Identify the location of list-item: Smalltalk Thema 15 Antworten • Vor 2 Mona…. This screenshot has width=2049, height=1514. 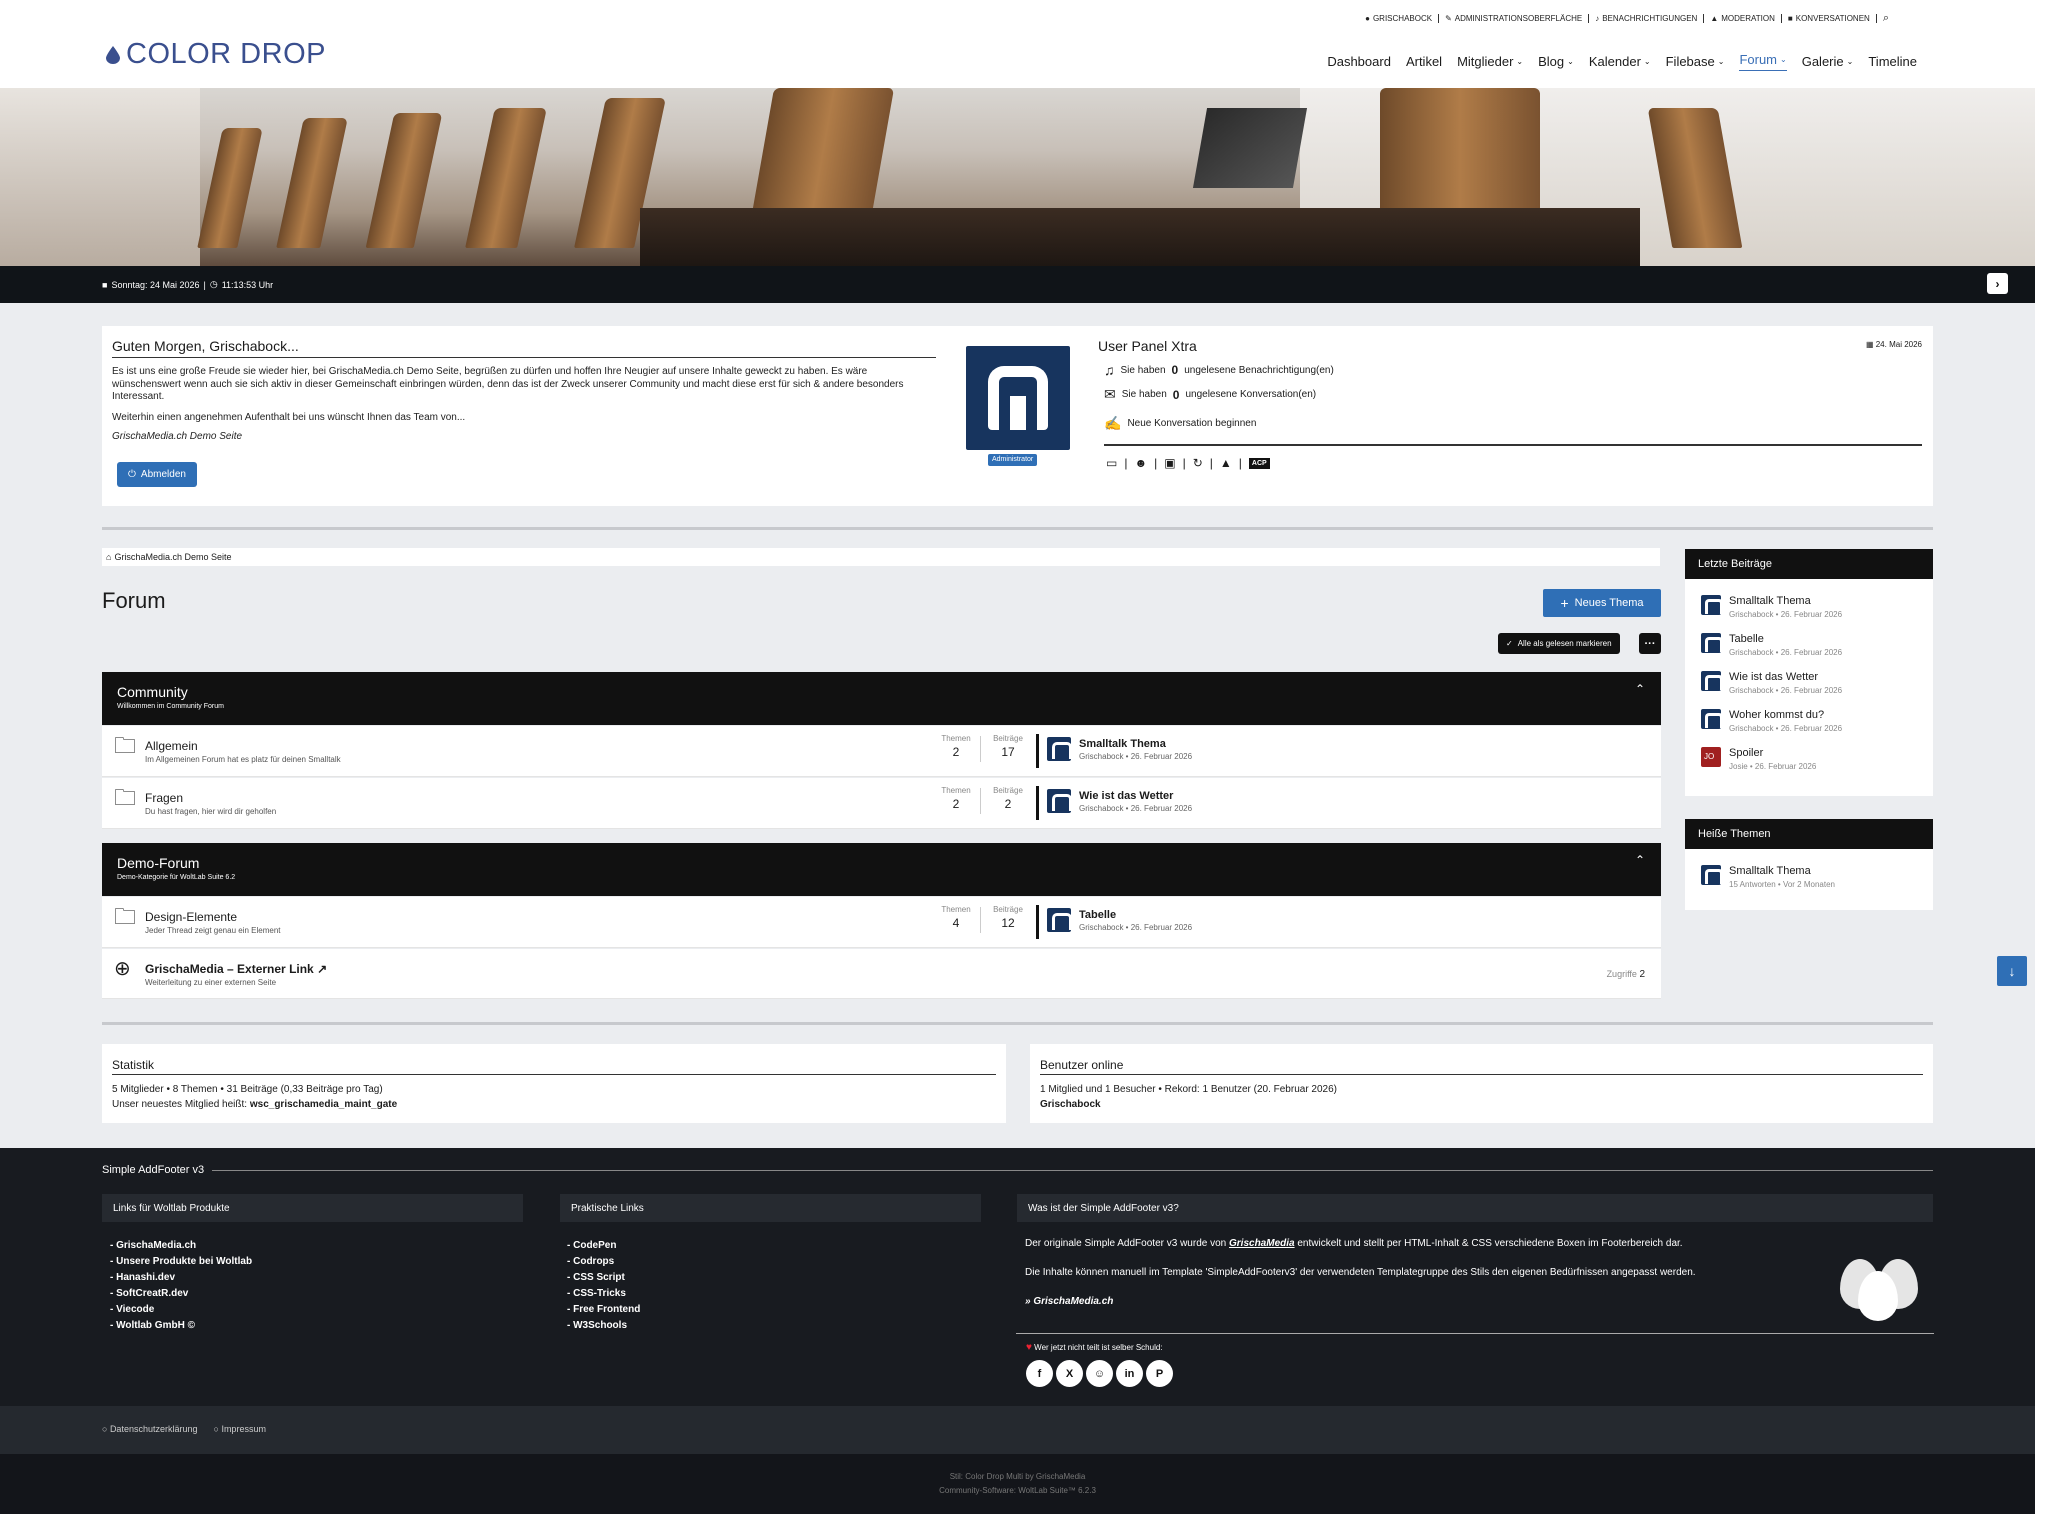
(1768, 877).